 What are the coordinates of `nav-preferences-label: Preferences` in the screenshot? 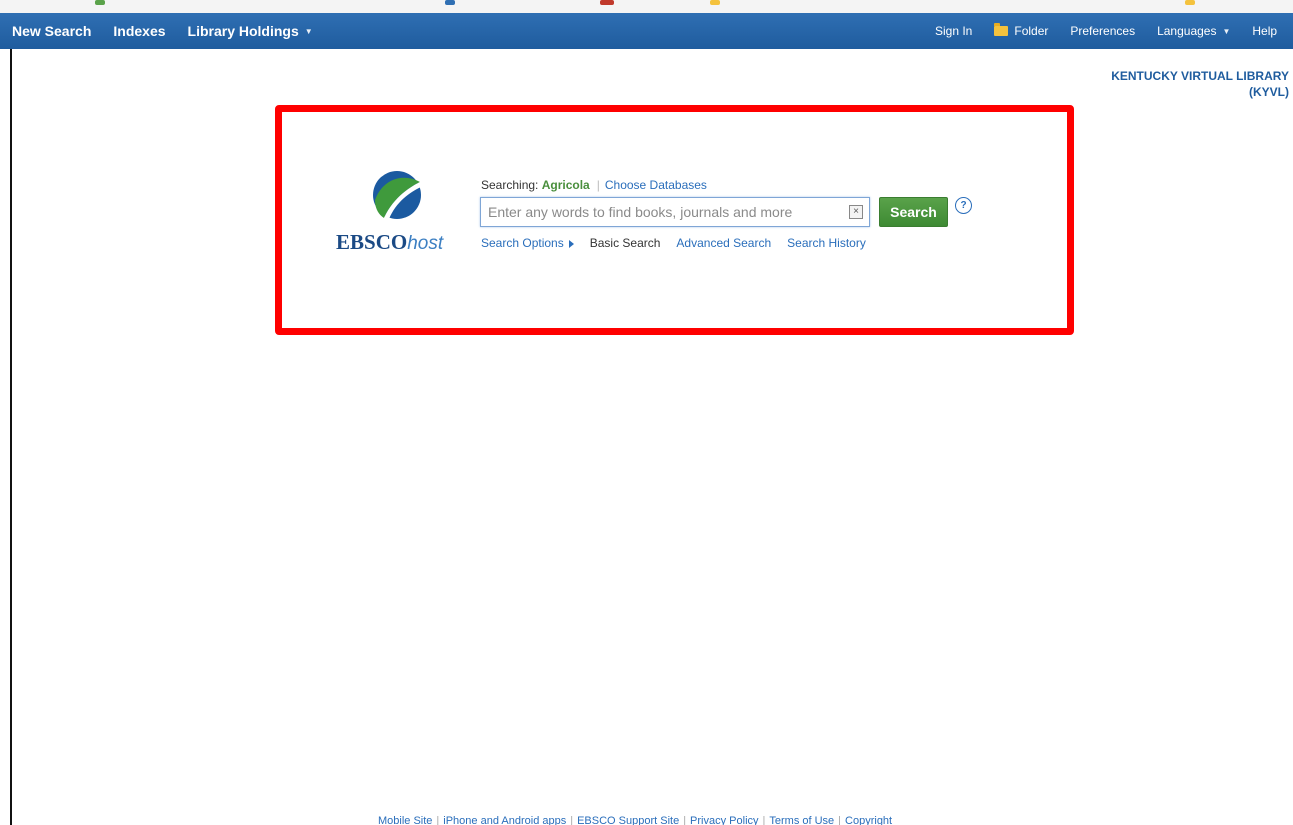 It's located at (1103, 31).